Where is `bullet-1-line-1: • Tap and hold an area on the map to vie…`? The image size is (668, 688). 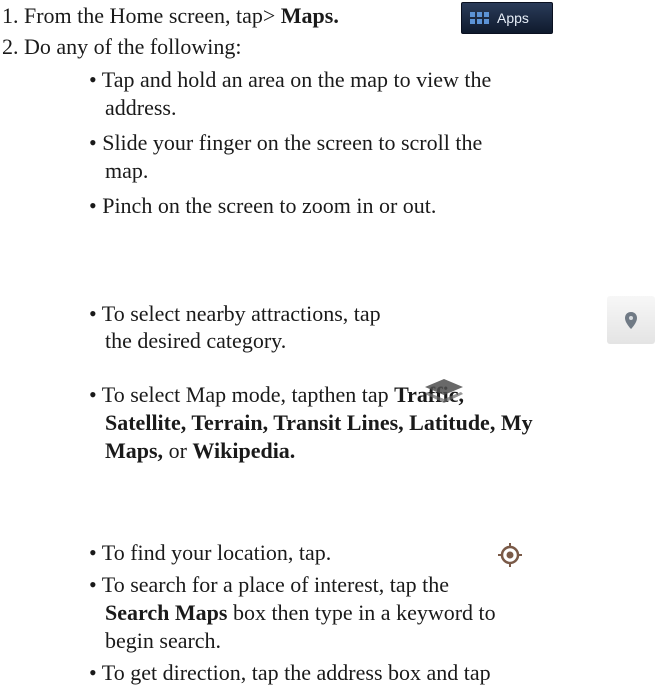
bullet-1-line-1: • Tap and hold an area on the map to vie… is located at coordinates (290, 79).